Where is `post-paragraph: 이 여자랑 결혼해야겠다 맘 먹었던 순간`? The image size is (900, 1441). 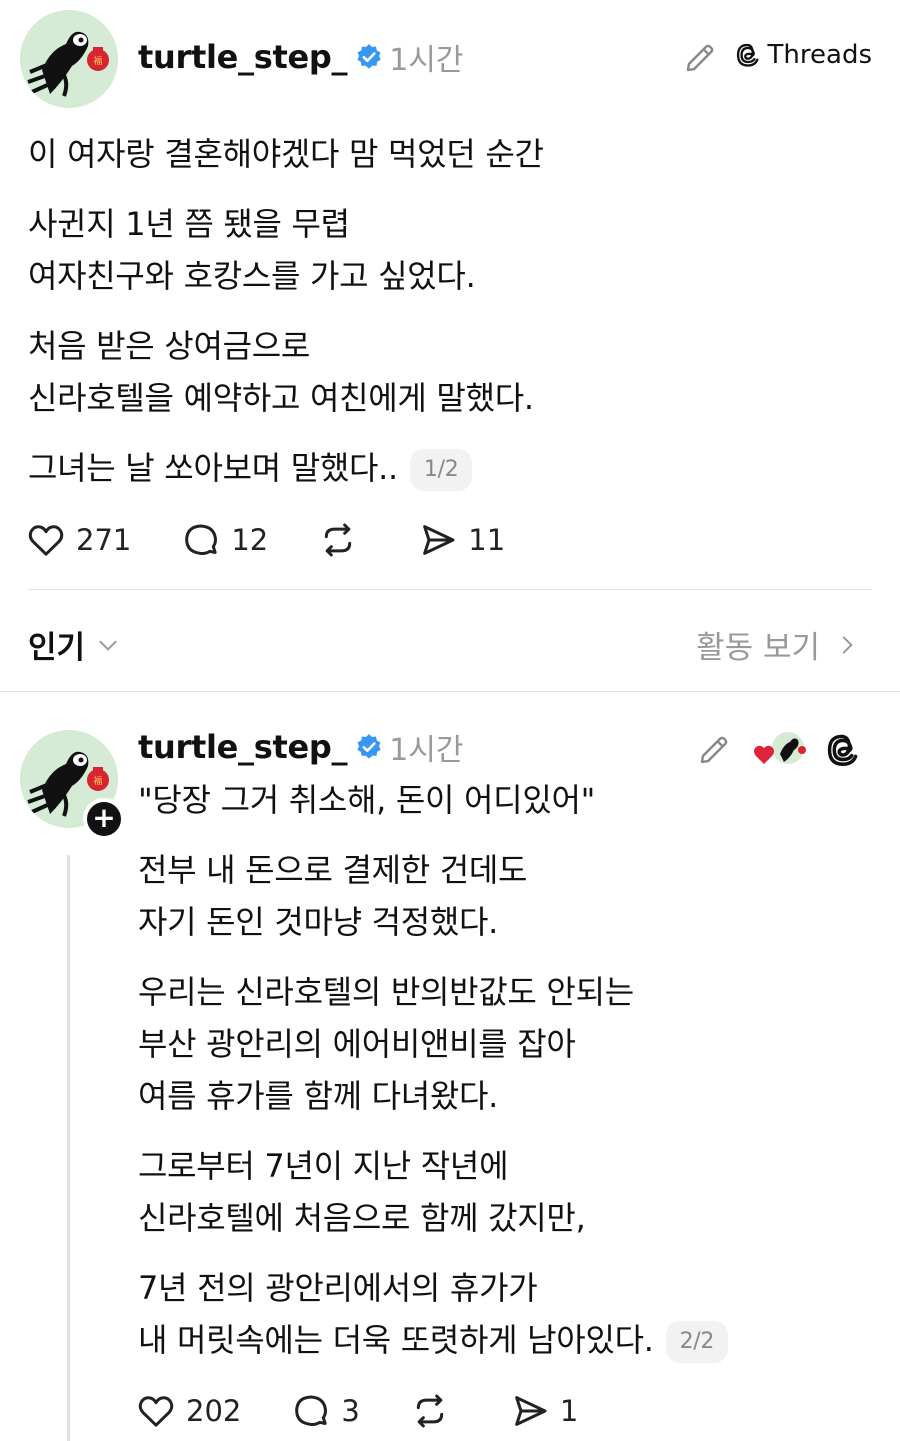 post-paragraph: 이 여자랑 결혼해야겠다 맘 먹었던 순간 is located at coordinates (286, 154).